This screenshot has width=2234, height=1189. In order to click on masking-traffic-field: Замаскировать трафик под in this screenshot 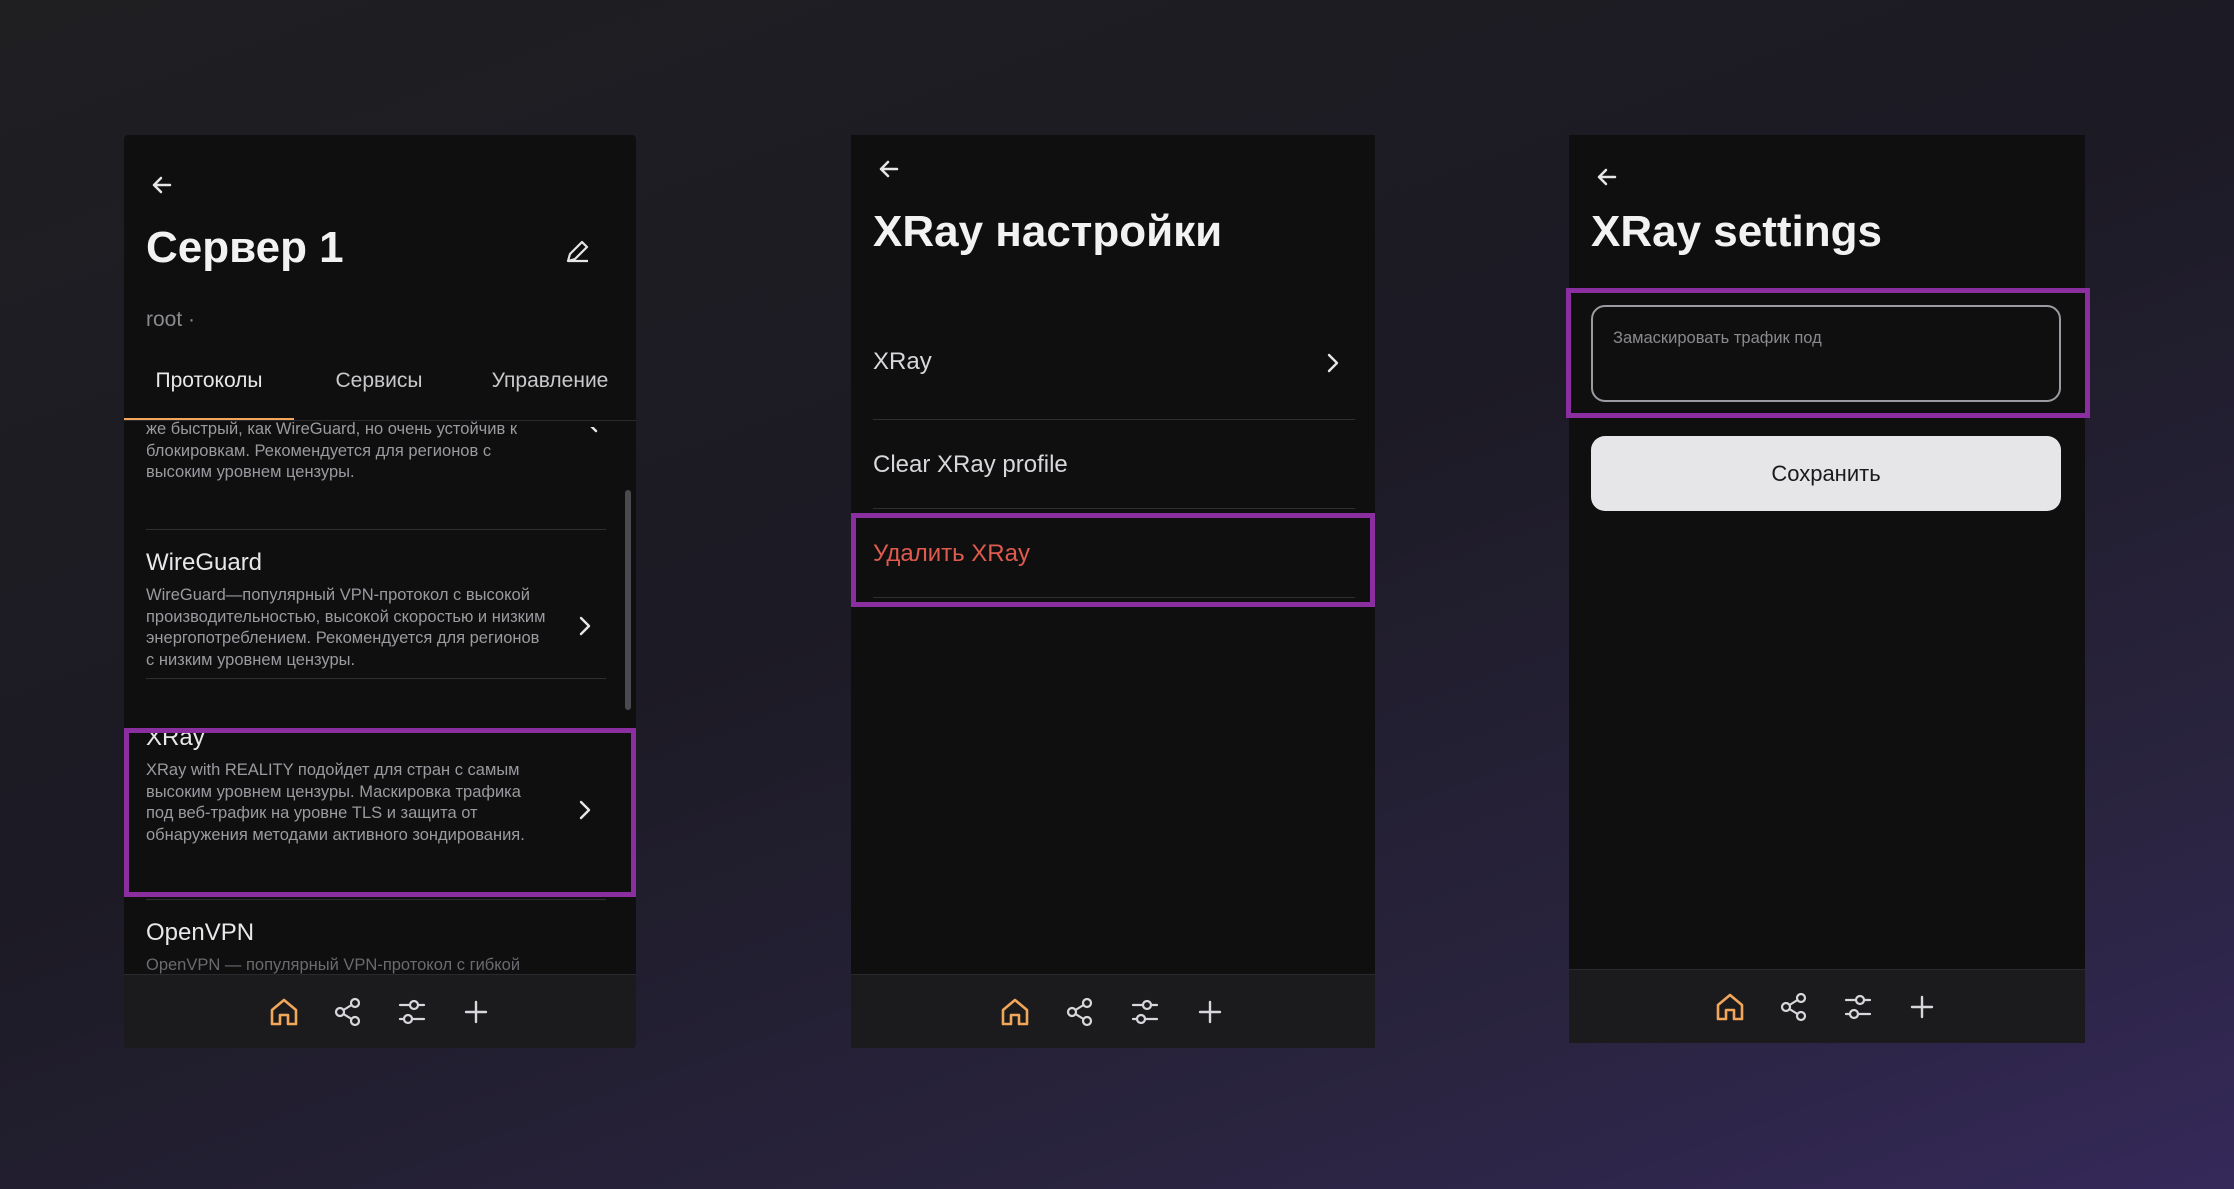, I will do `click(1826, 353)`.